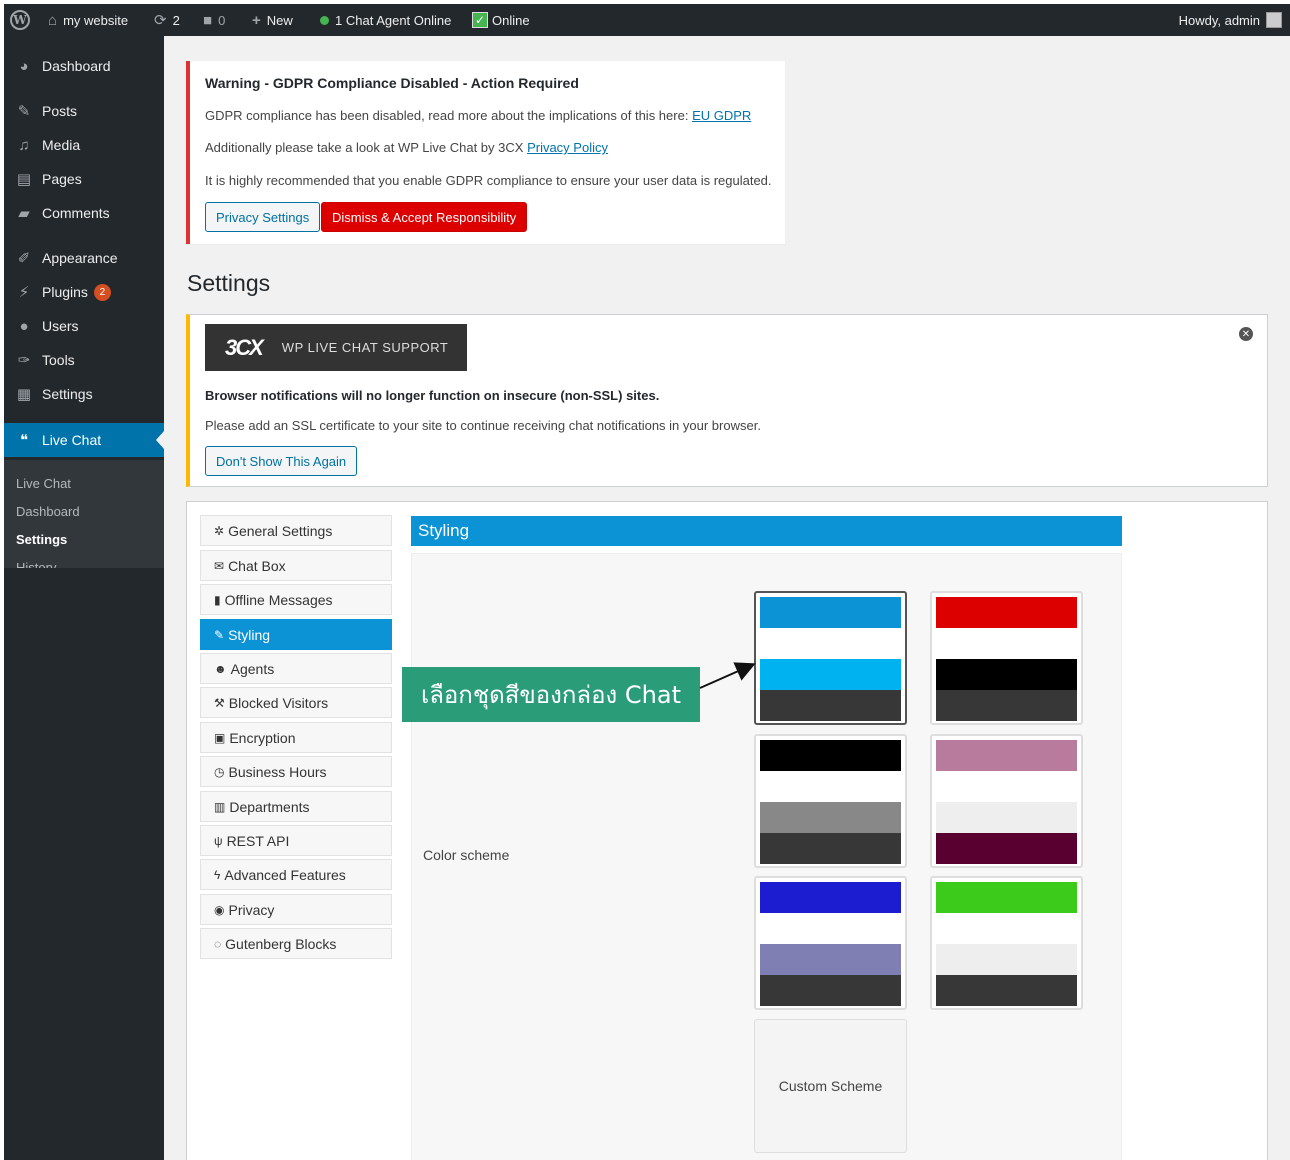 This screenshot has height=1160, width=1290. Describe the element at coordinates (176, 20) in the screenshot. I see `updates-count: 2` at that location.